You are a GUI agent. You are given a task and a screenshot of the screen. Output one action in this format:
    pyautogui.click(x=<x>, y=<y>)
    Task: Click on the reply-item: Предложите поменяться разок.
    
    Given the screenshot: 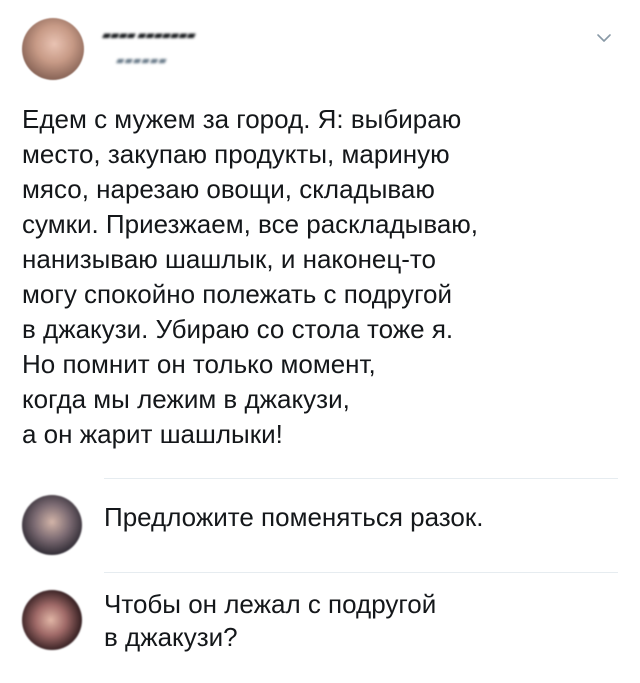 What is the action you would take?
    pyautogui.click(x=322, y=526)
    